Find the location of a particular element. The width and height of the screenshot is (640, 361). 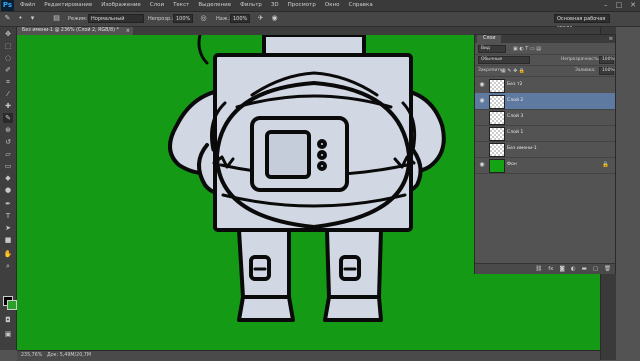

minimize-icon: – is located at coordinates (606, 5).